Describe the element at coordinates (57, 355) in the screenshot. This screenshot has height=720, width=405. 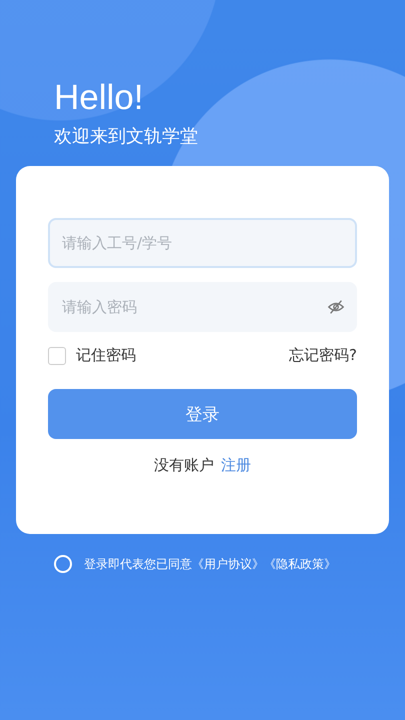
I see `remember-checkbox` at that location.